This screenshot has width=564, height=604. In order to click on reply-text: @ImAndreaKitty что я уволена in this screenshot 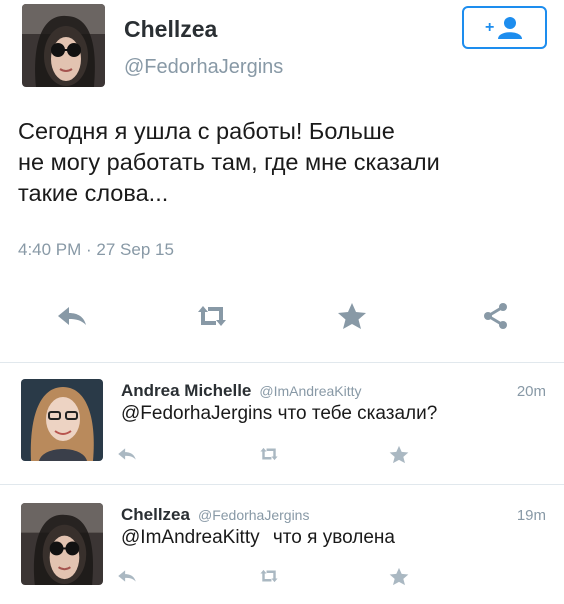, I will do `click(258, 538)`.